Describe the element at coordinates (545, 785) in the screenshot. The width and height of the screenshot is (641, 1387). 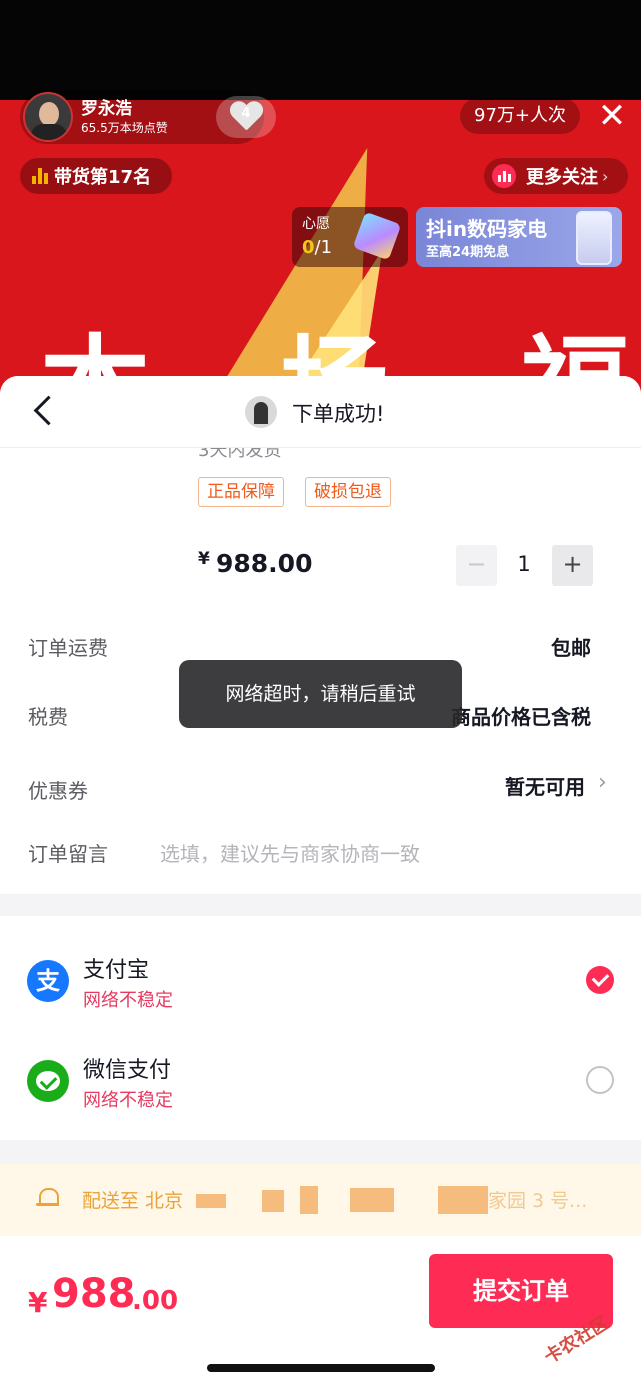
I see `coupon-value: 暂无可用` at that location.